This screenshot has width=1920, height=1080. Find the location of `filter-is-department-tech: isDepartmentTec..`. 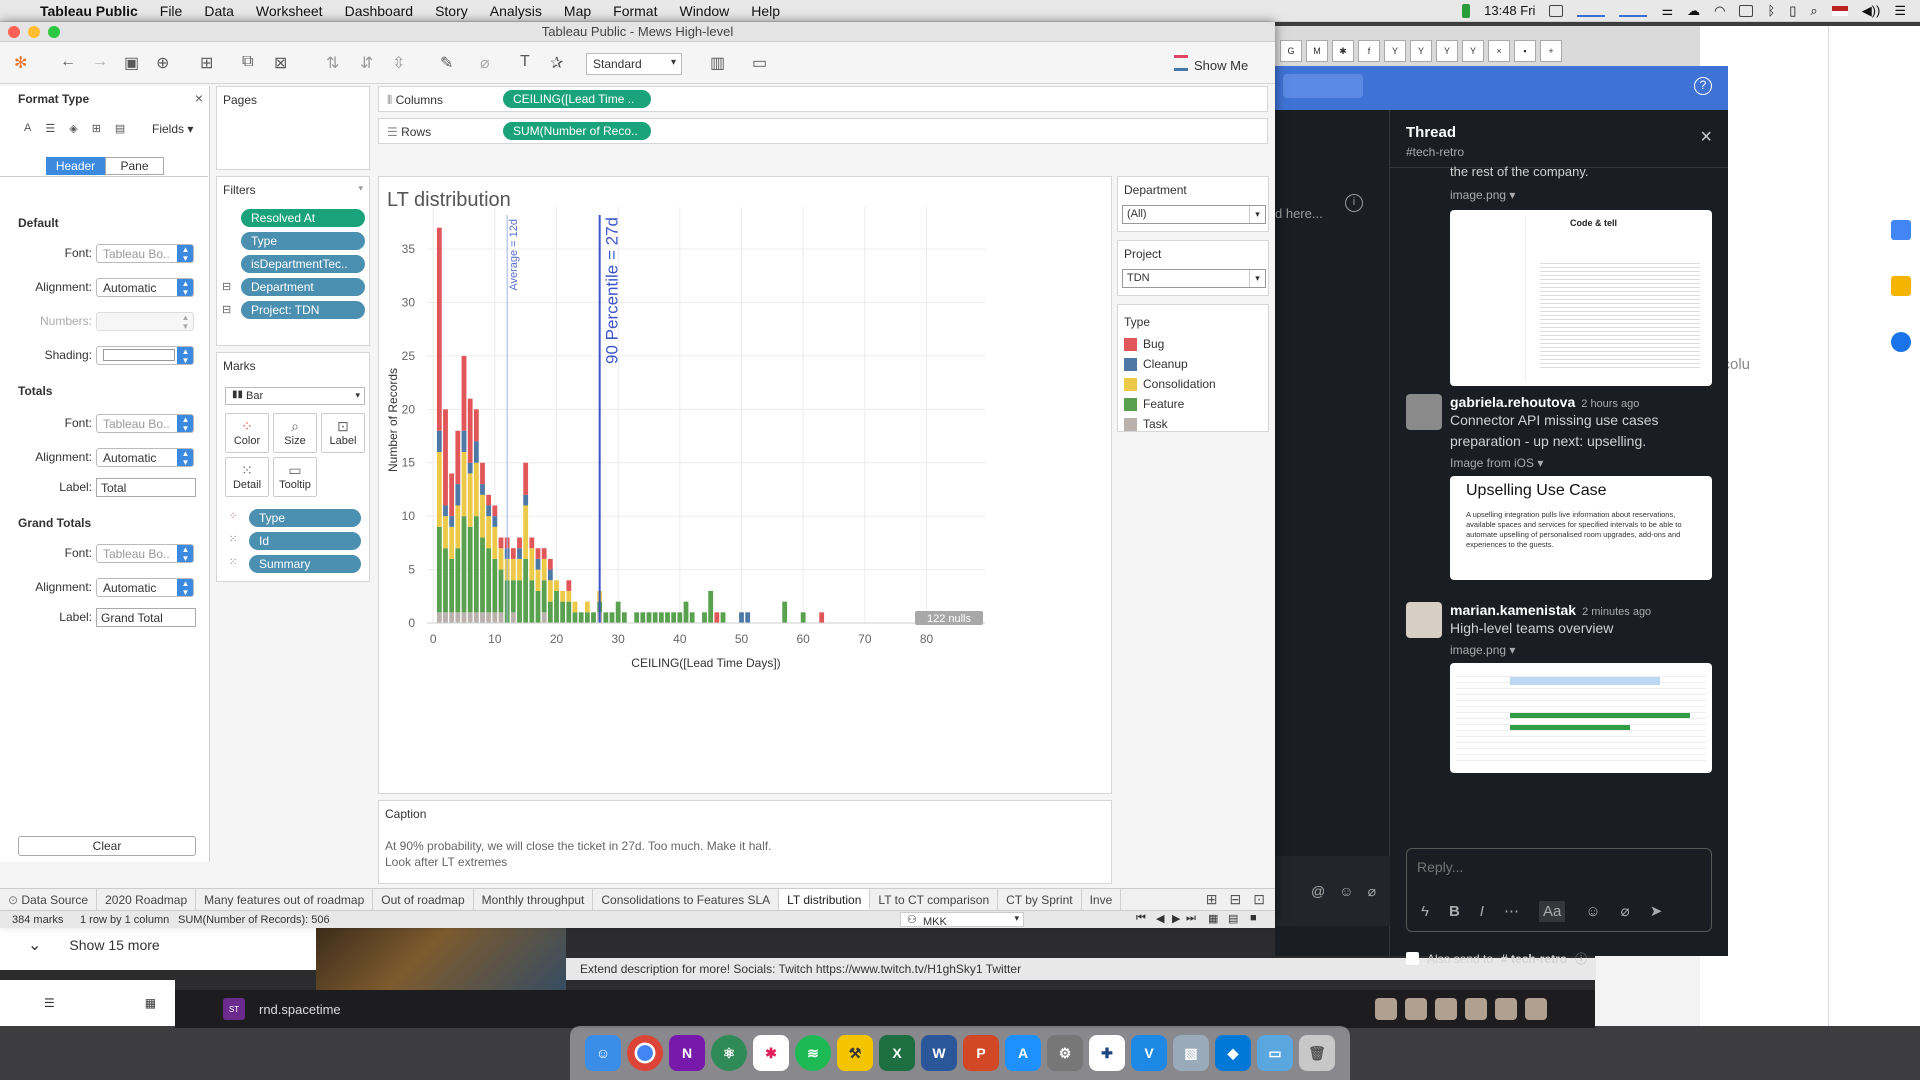

filter-is-department-tech: isDepartmentTec.. is located at coordinates (303, 264).